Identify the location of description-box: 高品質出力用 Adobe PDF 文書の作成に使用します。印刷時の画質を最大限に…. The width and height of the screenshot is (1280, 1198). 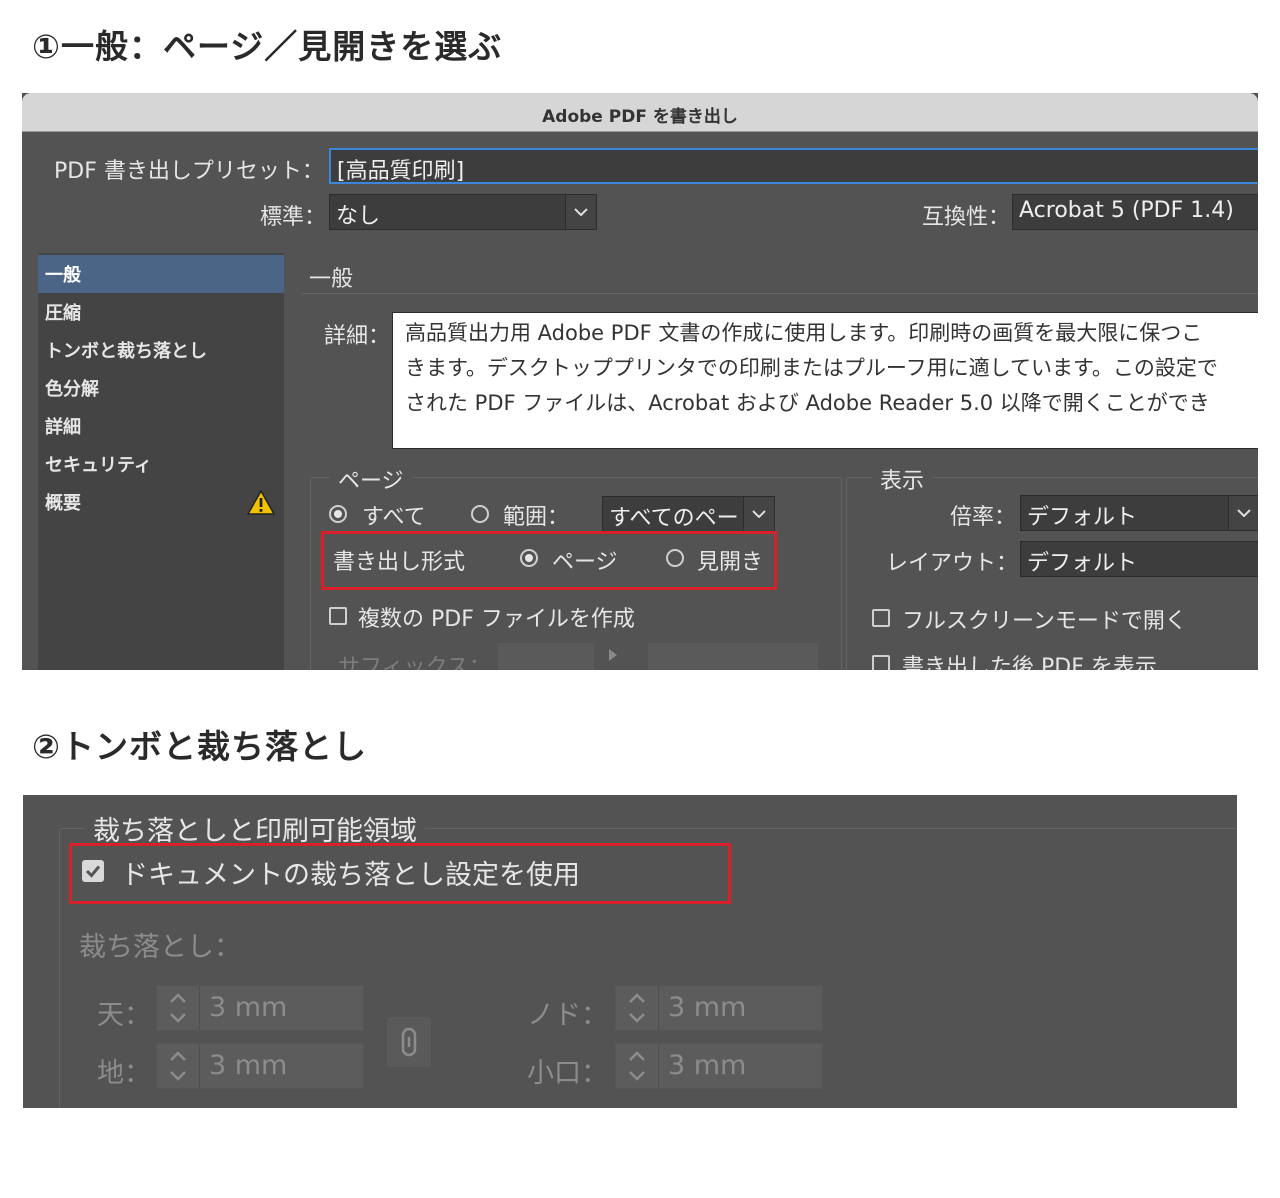
(825, 380).